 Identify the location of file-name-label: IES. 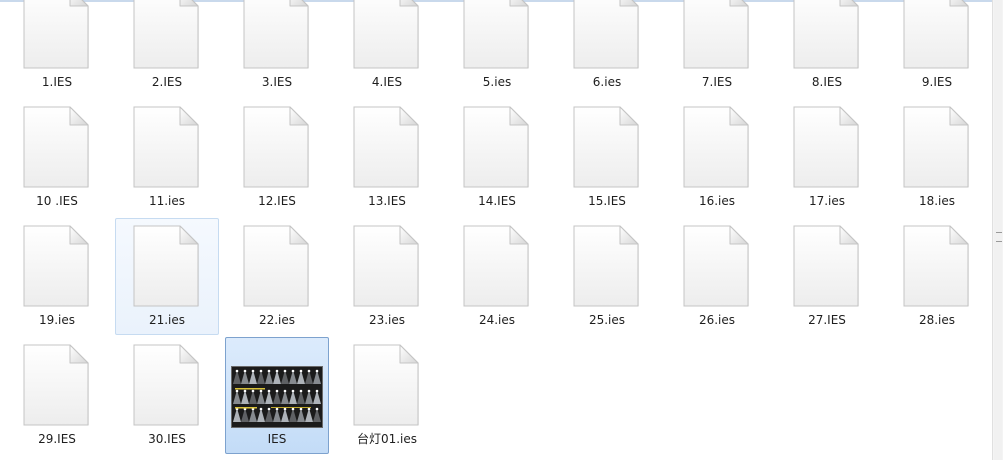
(277, 439).